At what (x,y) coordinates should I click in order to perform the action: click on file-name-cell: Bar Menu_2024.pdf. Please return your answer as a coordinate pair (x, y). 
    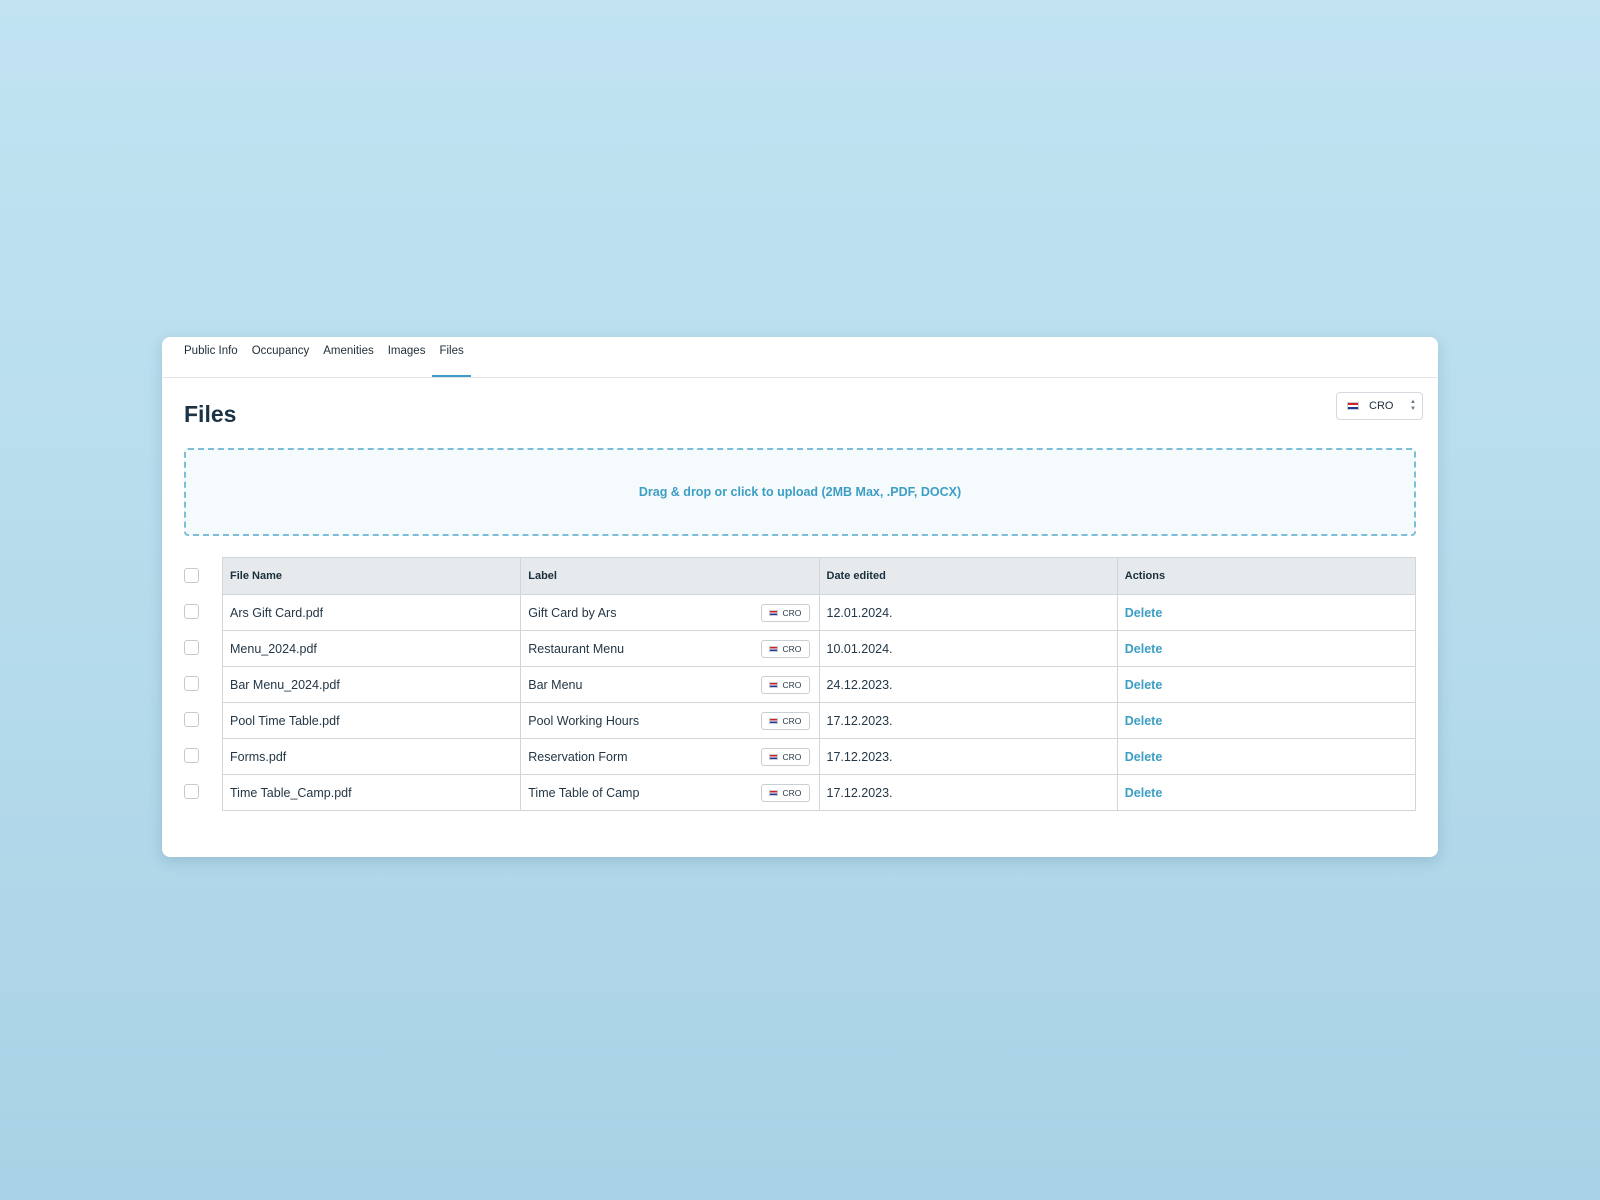
    Looking at the image, I should click on (371, 684).